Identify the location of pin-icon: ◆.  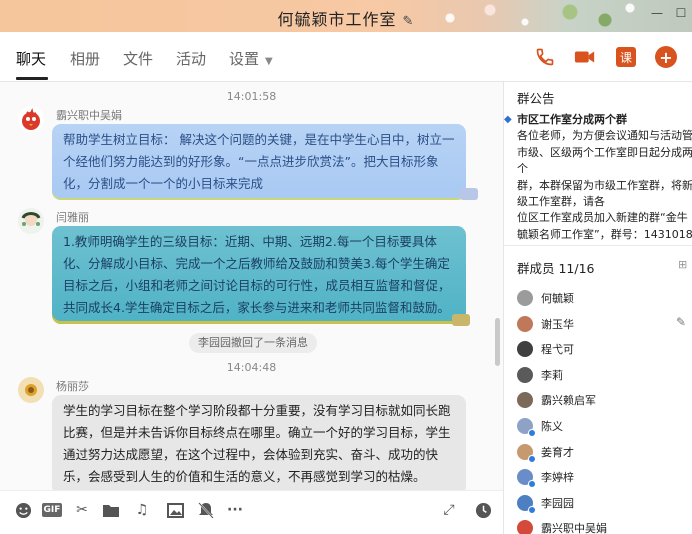
(508, 119).